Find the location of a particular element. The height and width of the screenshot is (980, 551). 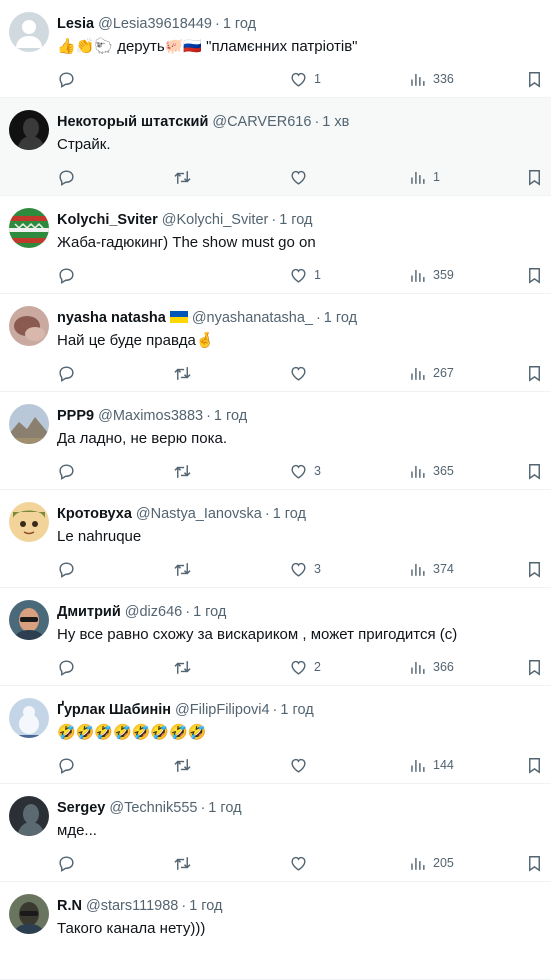

author-name: Ґурлак Шабинін is located at coordinates (114, 710).